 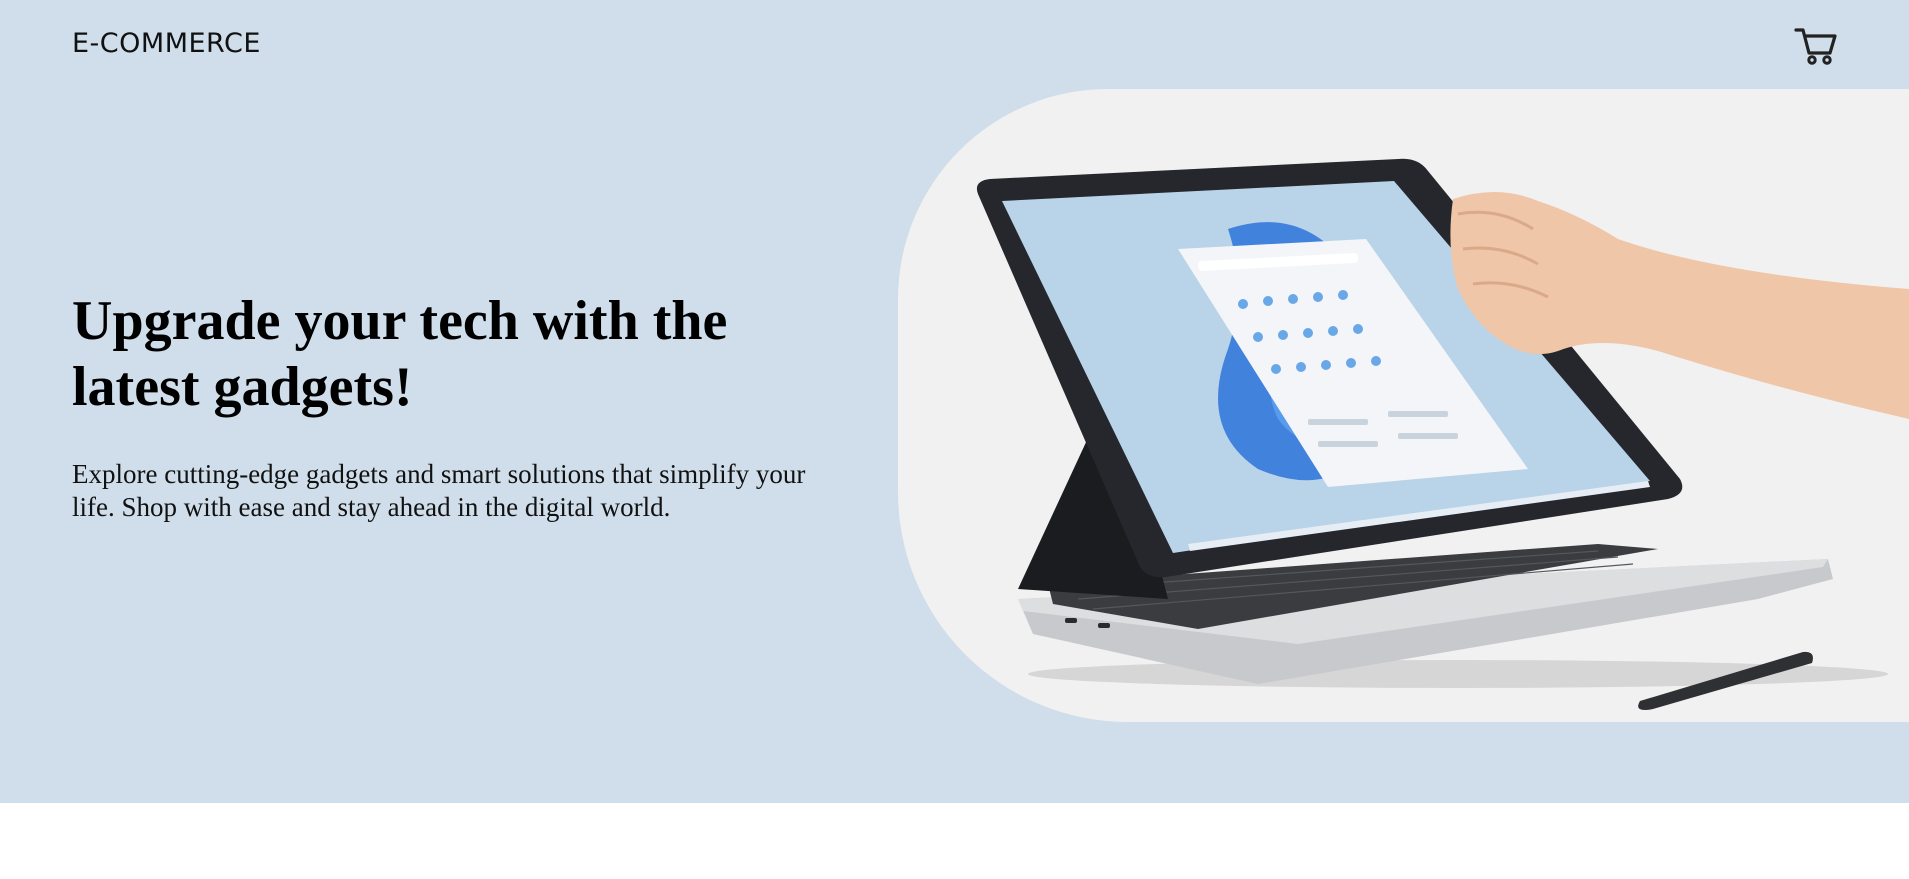 I want to click on brand-logo: E-COMMERCE, so click(x=166, y=43).